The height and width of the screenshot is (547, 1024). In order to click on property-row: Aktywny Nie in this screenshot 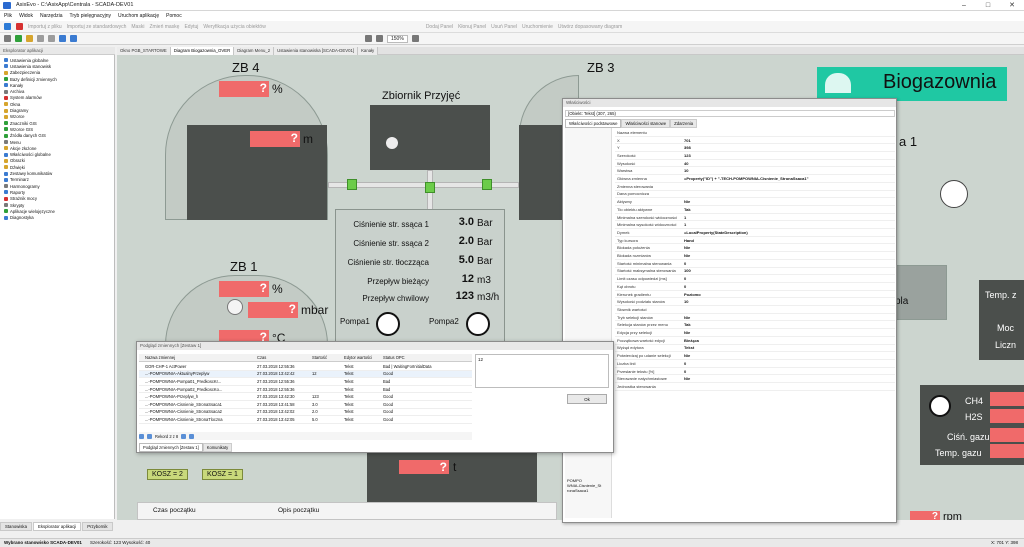, I will do `click(755, 202)`.